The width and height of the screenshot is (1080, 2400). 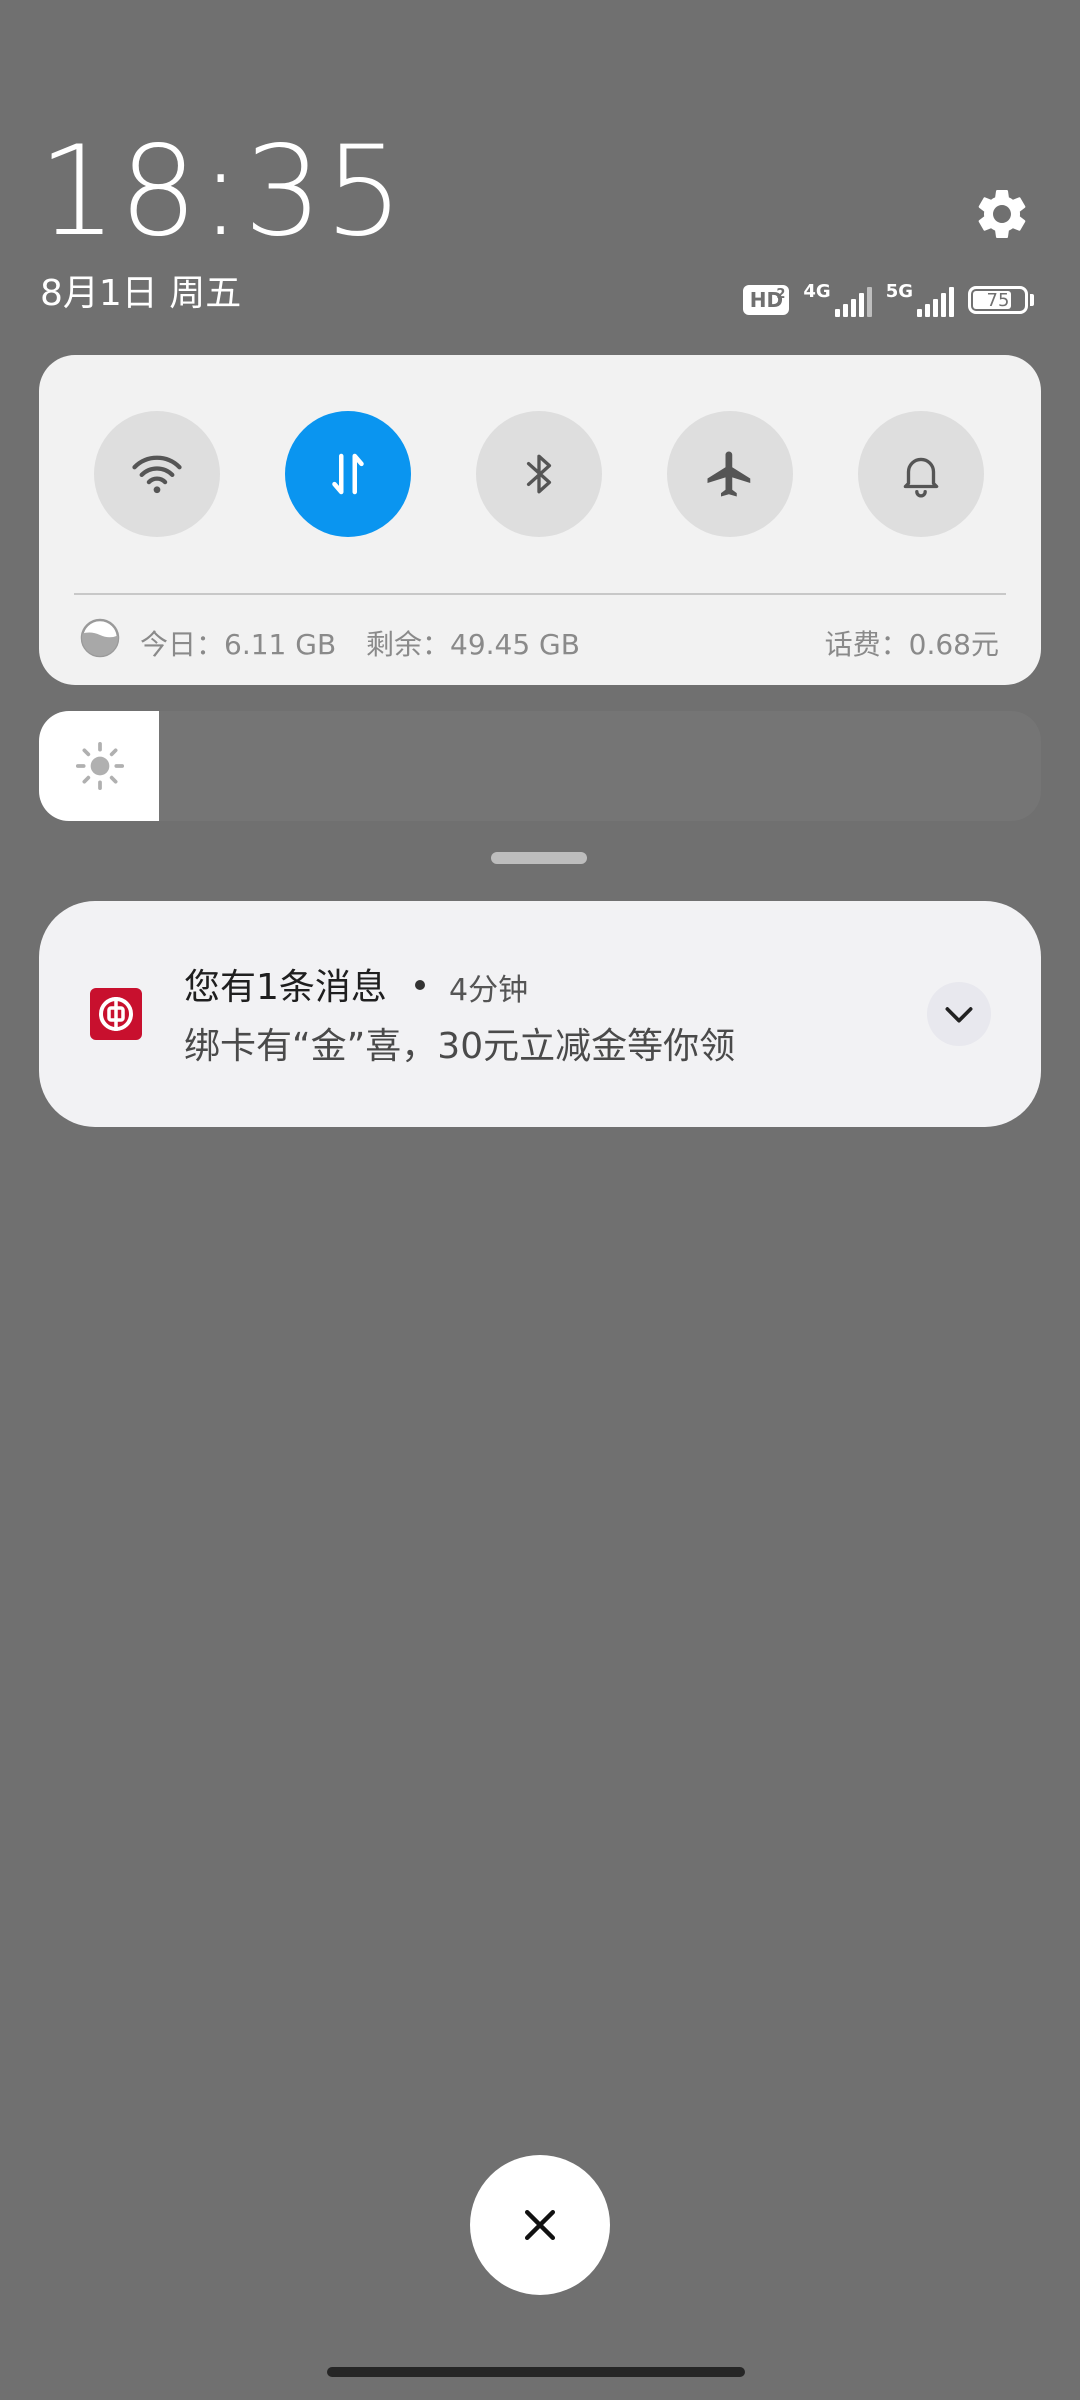 What do you see at coordinates (100, 766) in the screenshot?
I see `sun-icon` at bounding box center [100, 766].